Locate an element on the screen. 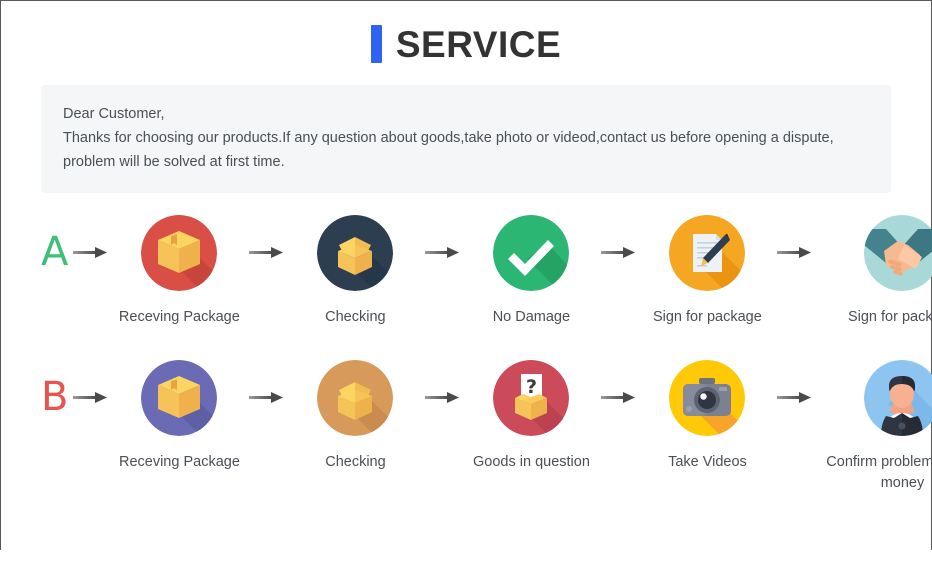  row-label-b: B is located at coordinates (55, 397).